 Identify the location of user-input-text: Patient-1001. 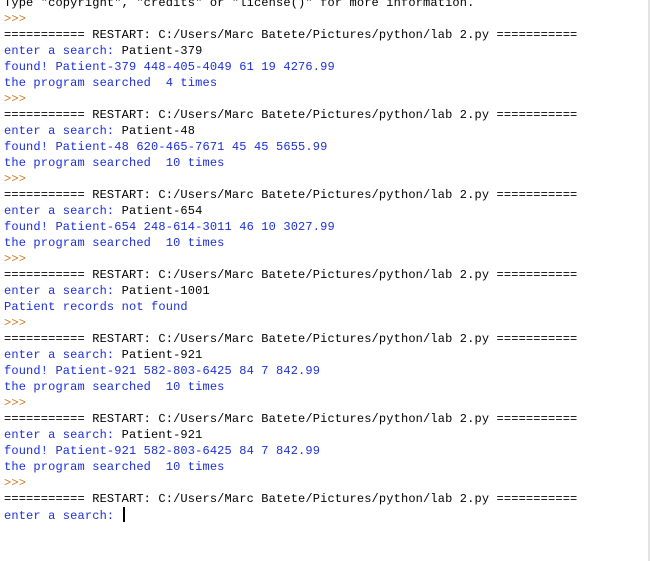
(165, 291).